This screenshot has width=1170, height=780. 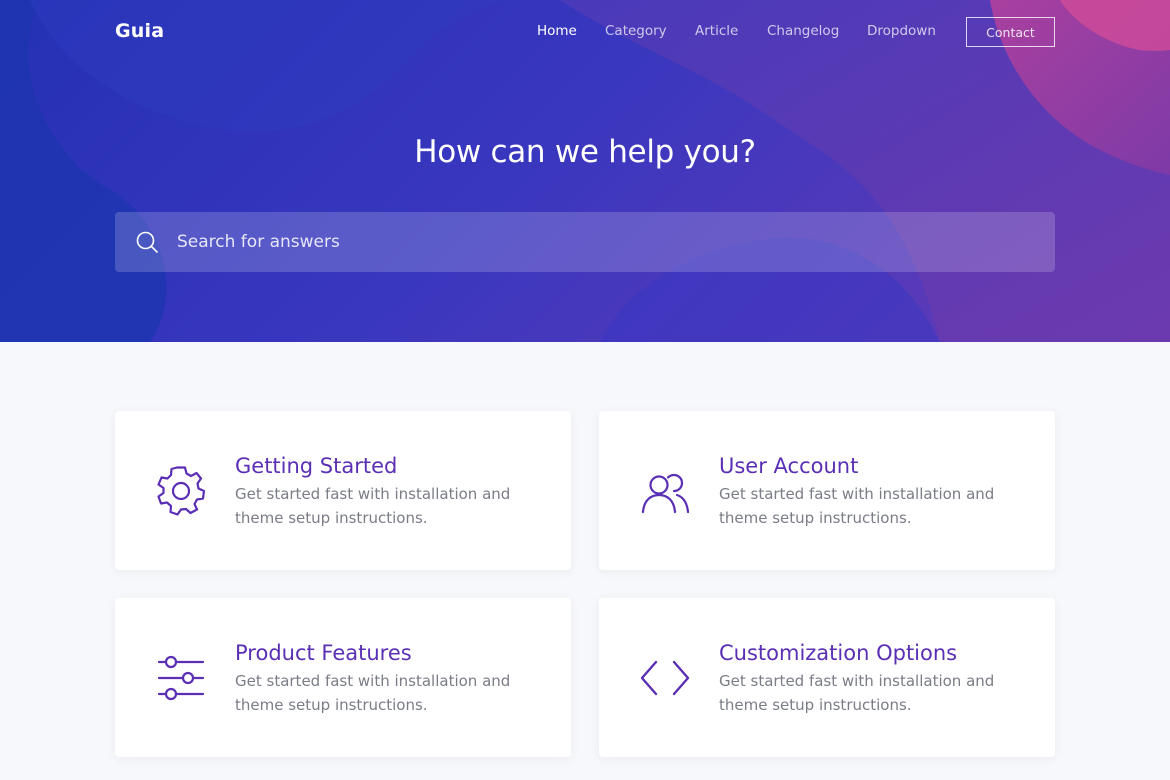 I want to click on sliders-icon, so click(x=181, y=678).